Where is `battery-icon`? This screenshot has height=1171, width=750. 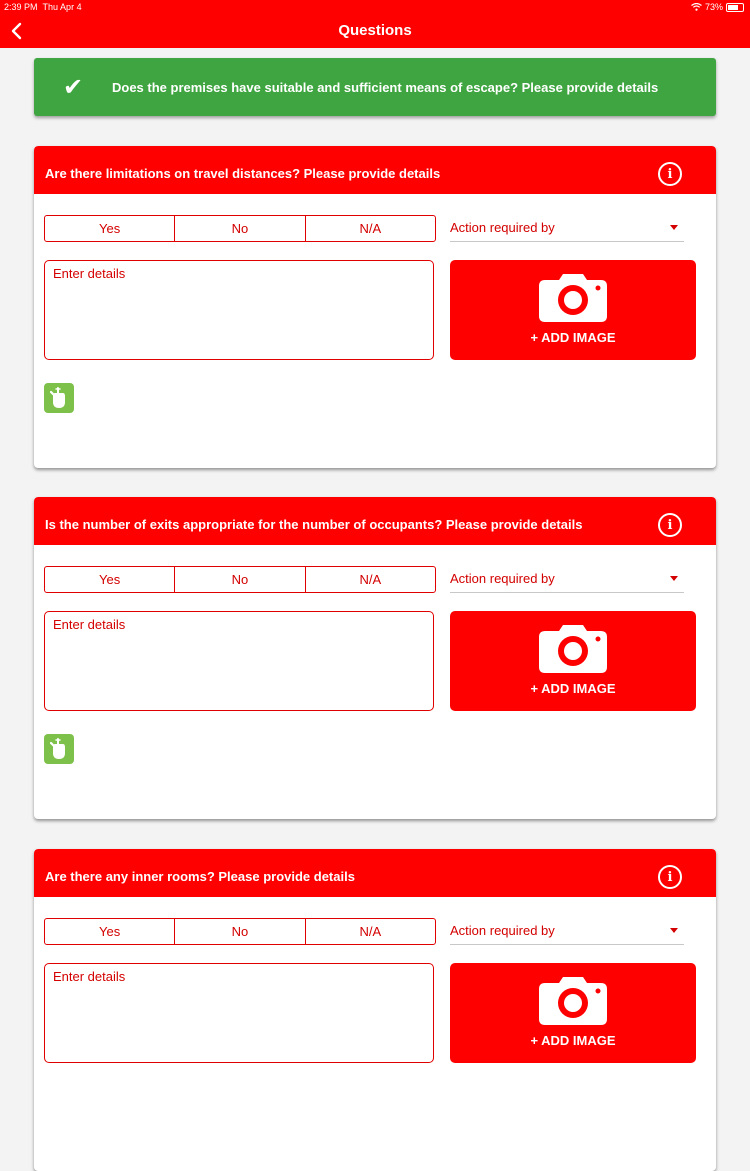
battery-icon is located at coordinates (735, 7).